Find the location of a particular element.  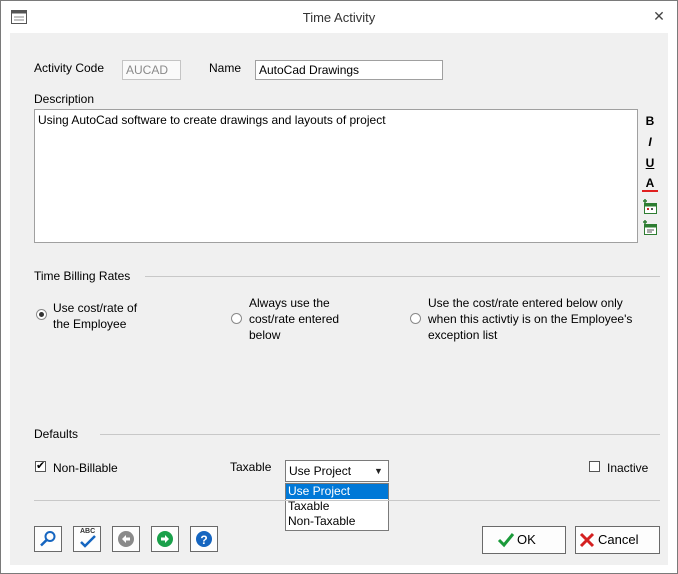

help-glyph: ? is located at coordinates (204, 540).